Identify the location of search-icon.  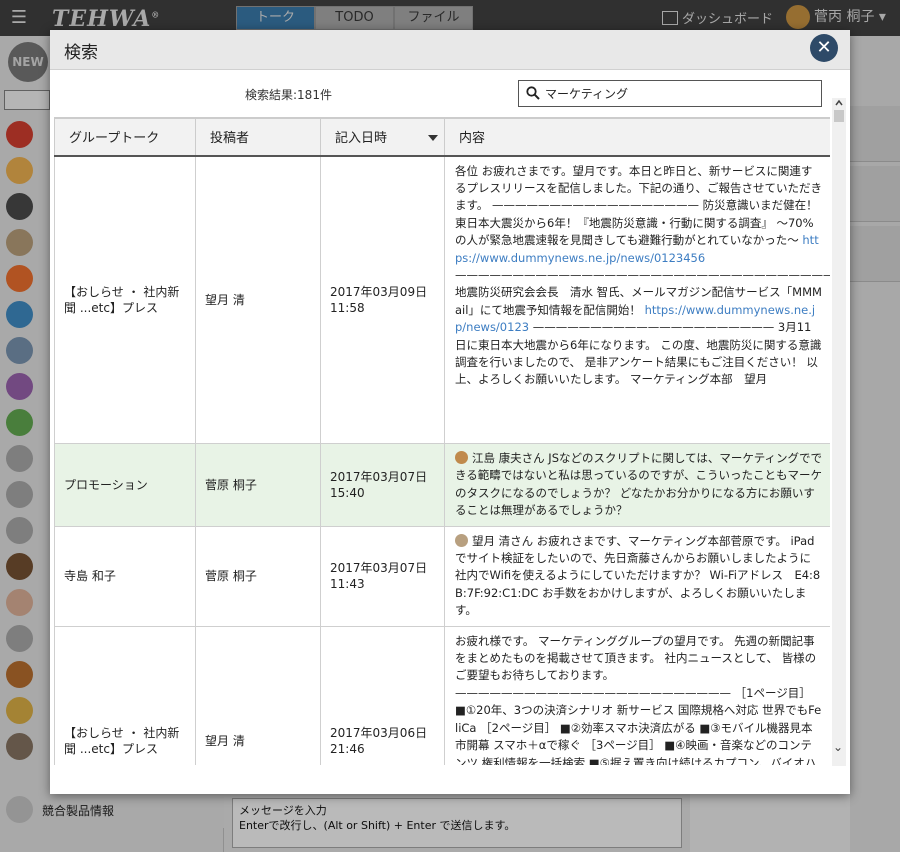
(533, 93).